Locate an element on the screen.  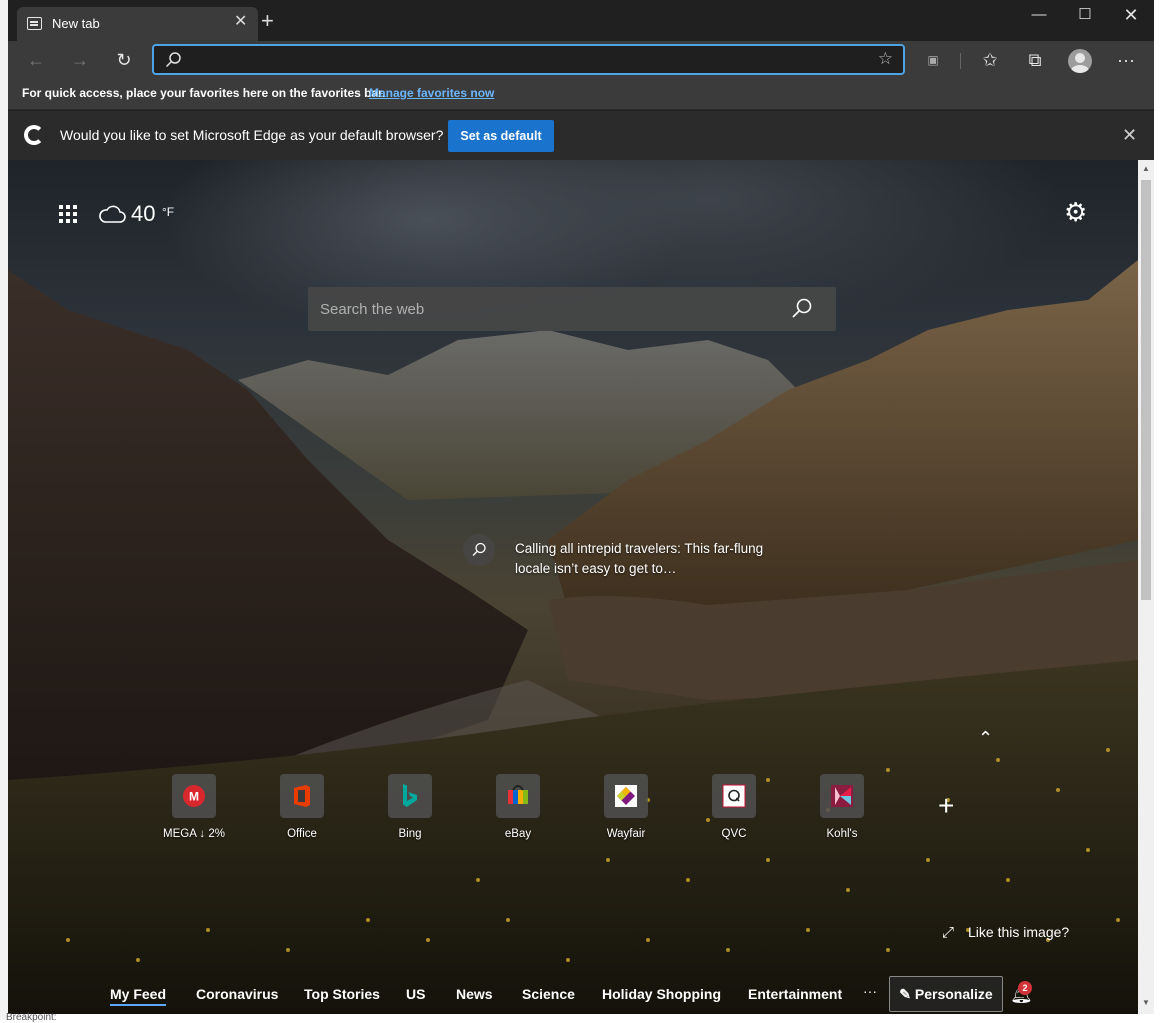
title-bar: New tab ✕ + — ☐ ✕ is located at coordinates (581, 20).